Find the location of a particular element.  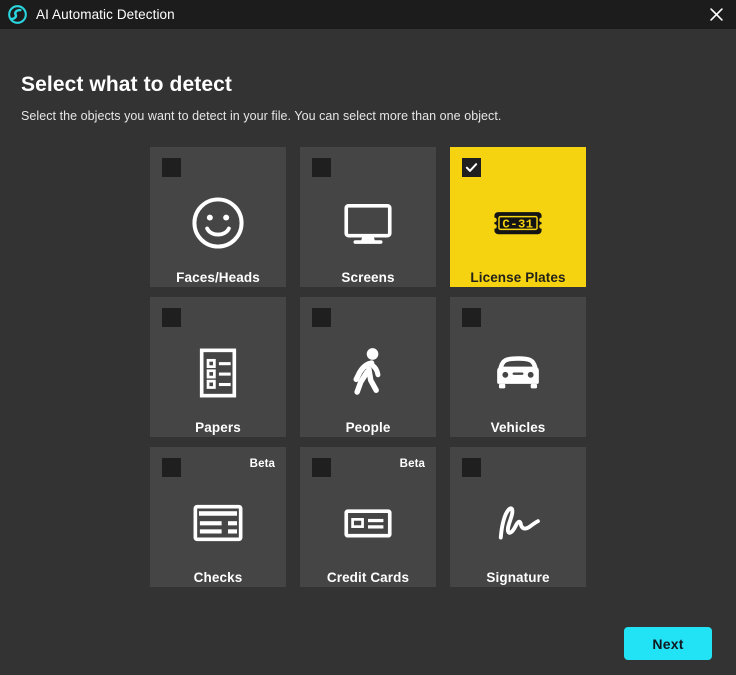

smiley-face-icon is located at coordinates (218, 223).